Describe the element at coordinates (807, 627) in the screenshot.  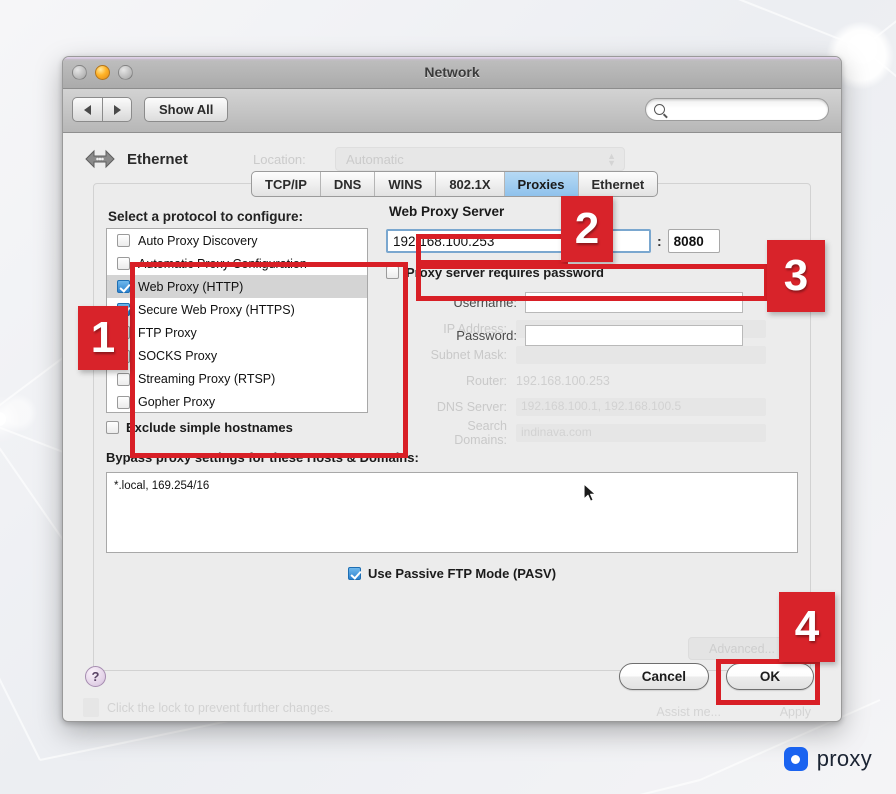
I see `annotation-badge-4: 4` at that location.